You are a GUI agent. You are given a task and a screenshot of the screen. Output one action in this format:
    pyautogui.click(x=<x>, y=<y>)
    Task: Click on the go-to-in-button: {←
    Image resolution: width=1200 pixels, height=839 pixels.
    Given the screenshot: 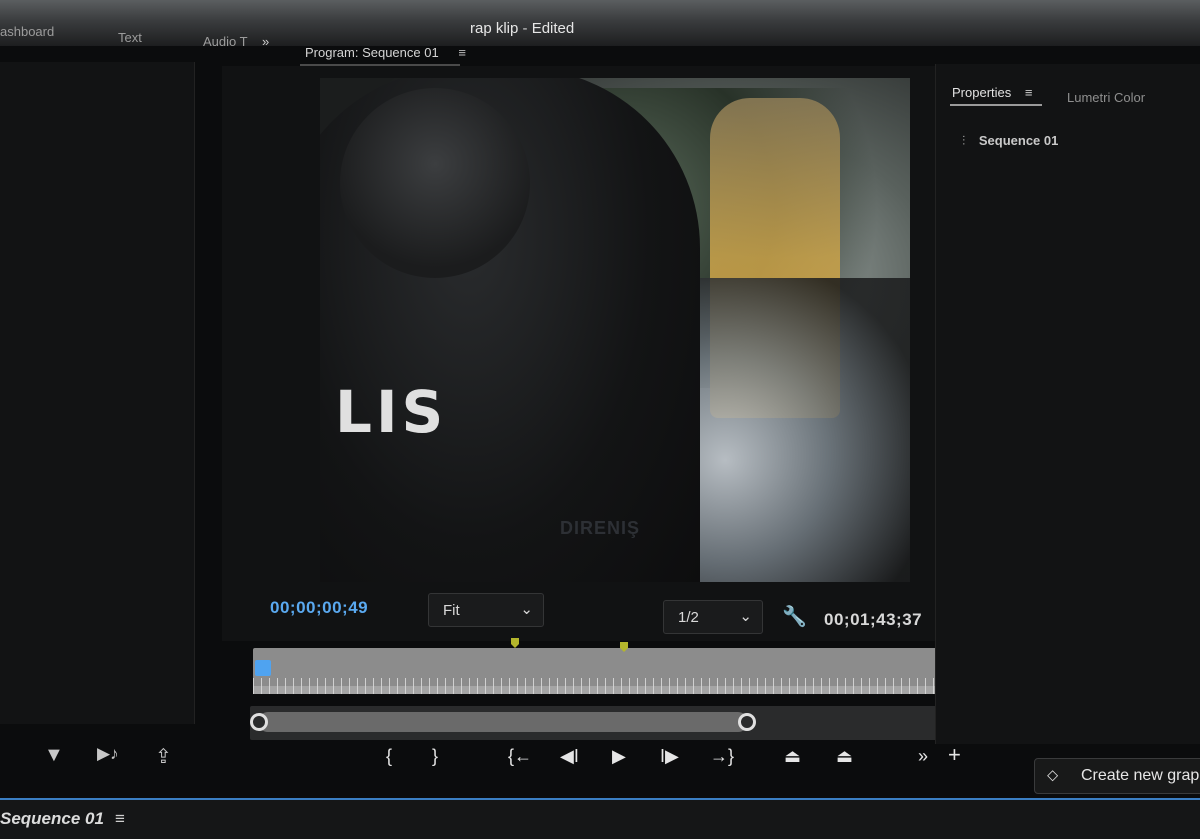 What is the action you would take?
    pyautogui.click(x=520, y=756)
    